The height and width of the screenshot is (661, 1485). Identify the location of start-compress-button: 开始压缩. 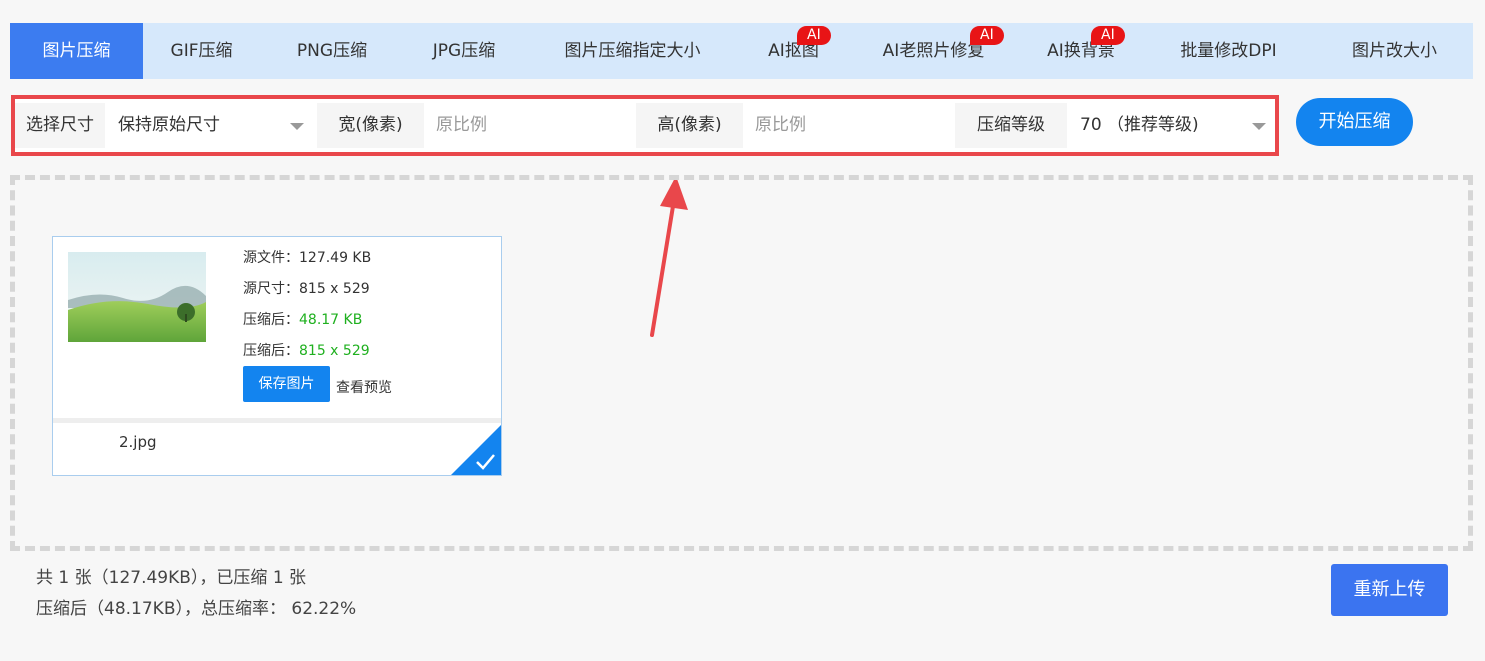
(1354, 122).